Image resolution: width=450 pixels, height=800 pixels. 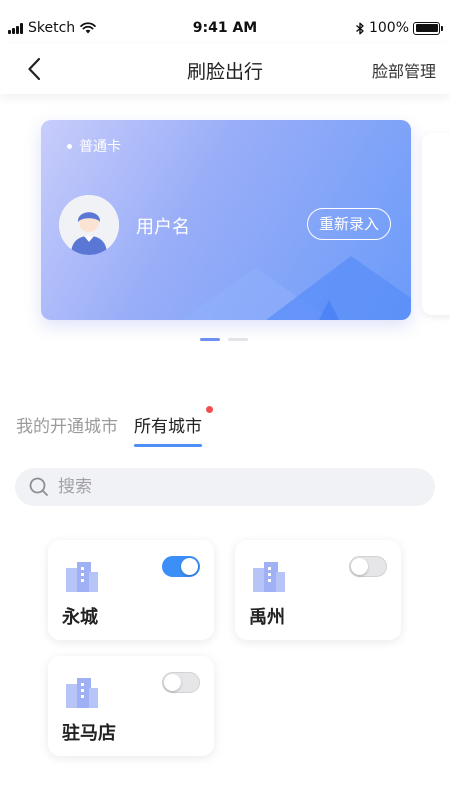 What do you see at coordinates (131, 706) in the screenshot?
I see `city-card-zhumadian: 驻马店` at bounding box center [131, 706].